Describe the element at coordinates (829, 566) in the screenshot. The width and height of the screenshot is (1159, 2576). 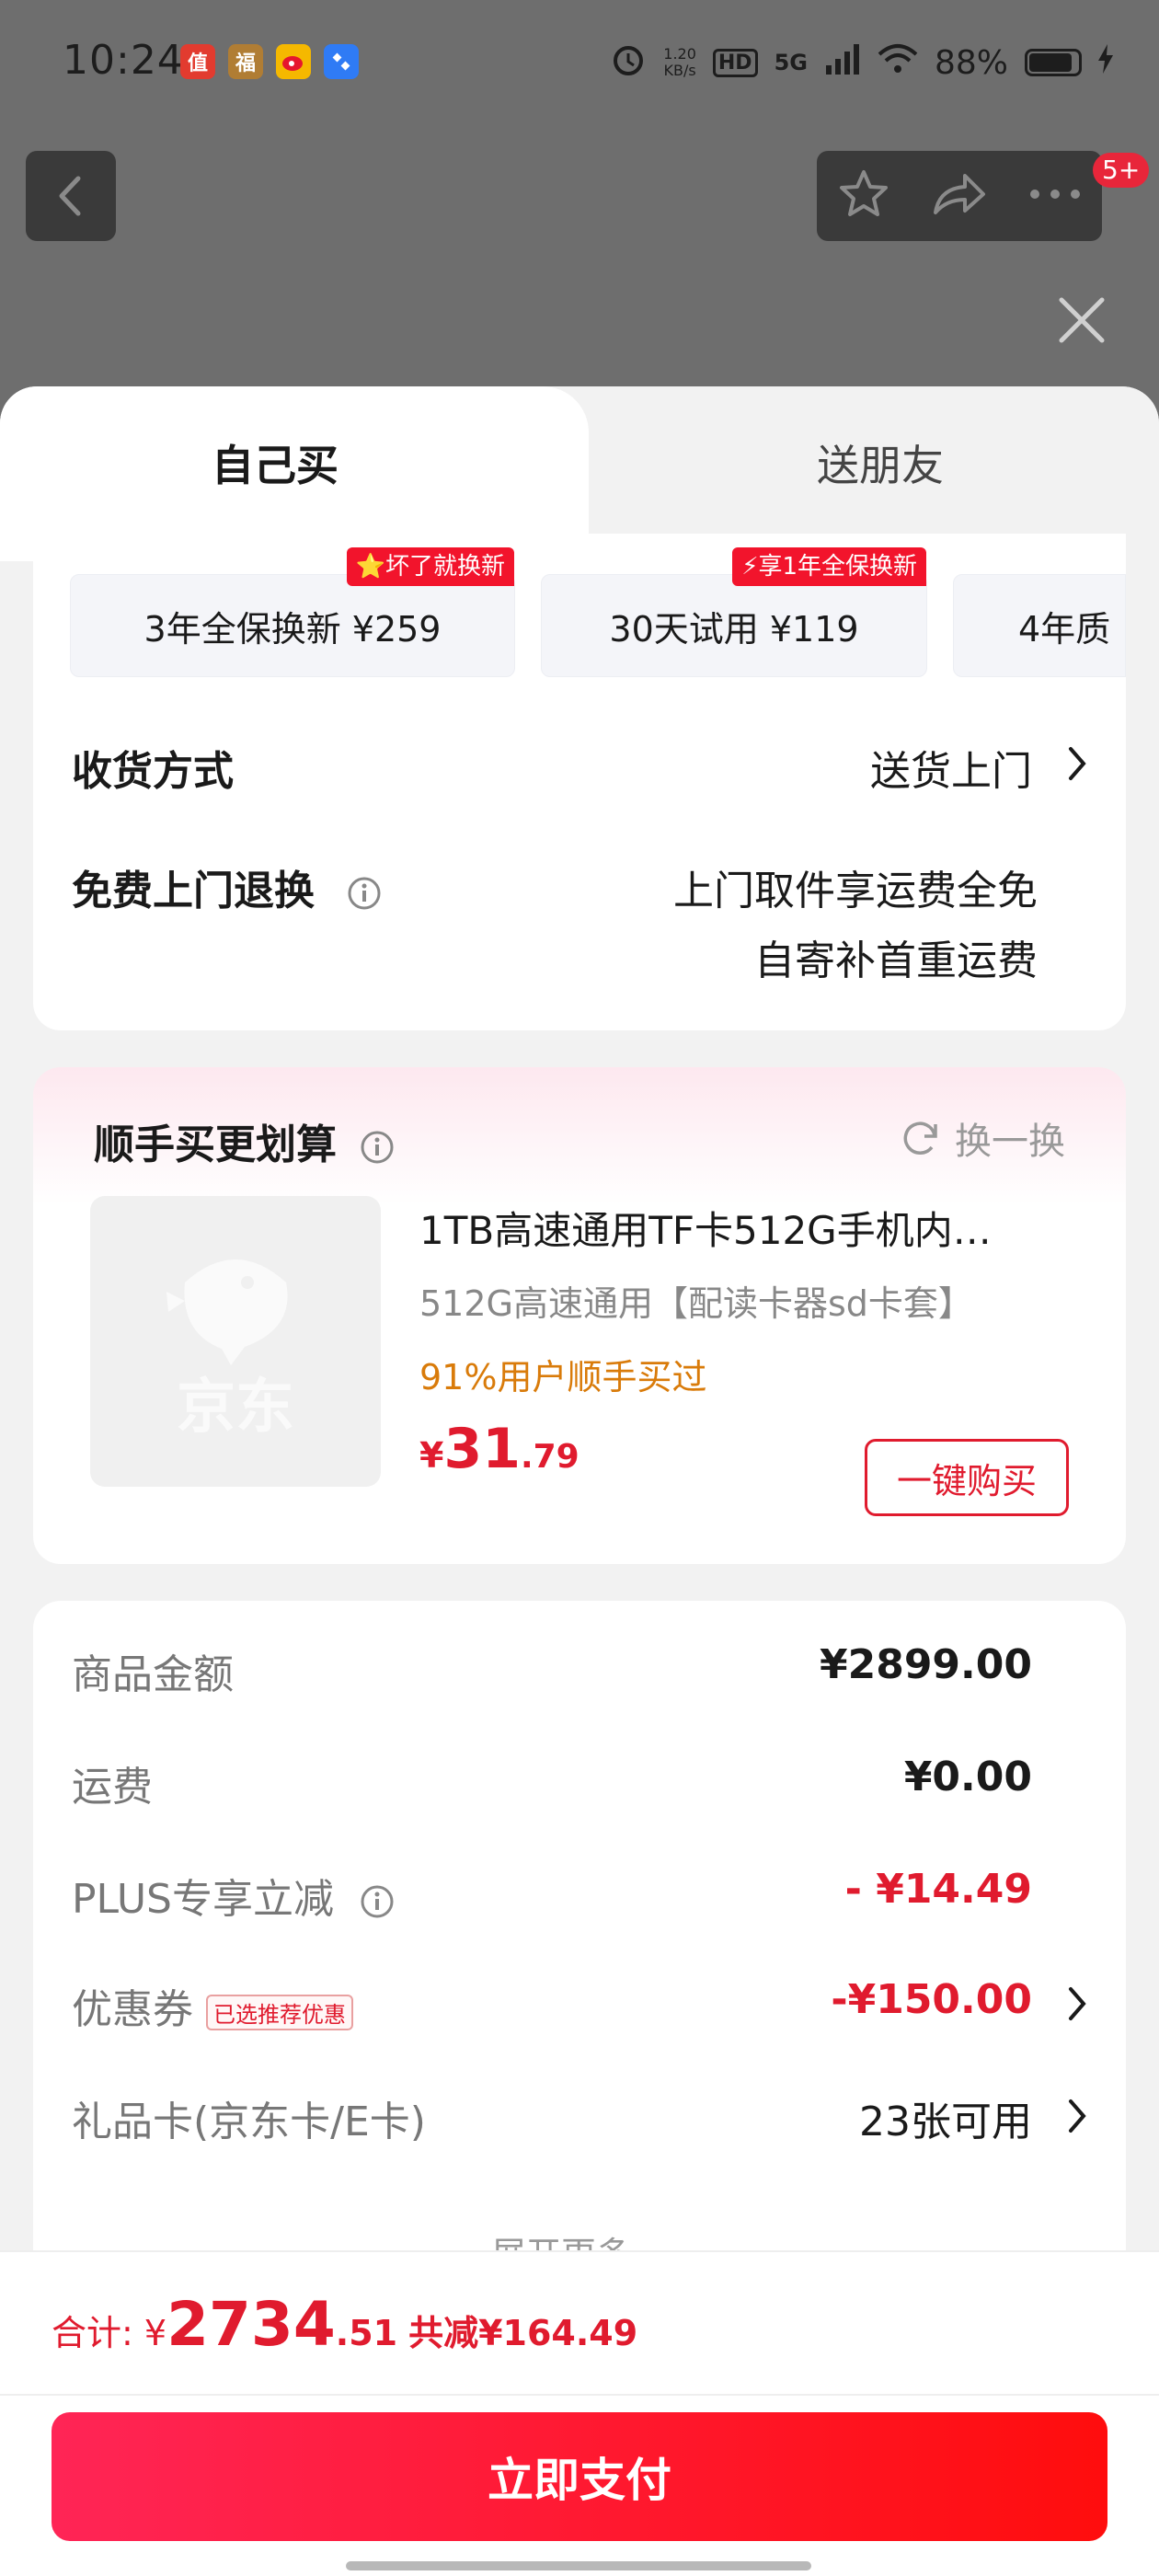
I see `service-option-2-tag: ⚡享1年全保换新` at that location.